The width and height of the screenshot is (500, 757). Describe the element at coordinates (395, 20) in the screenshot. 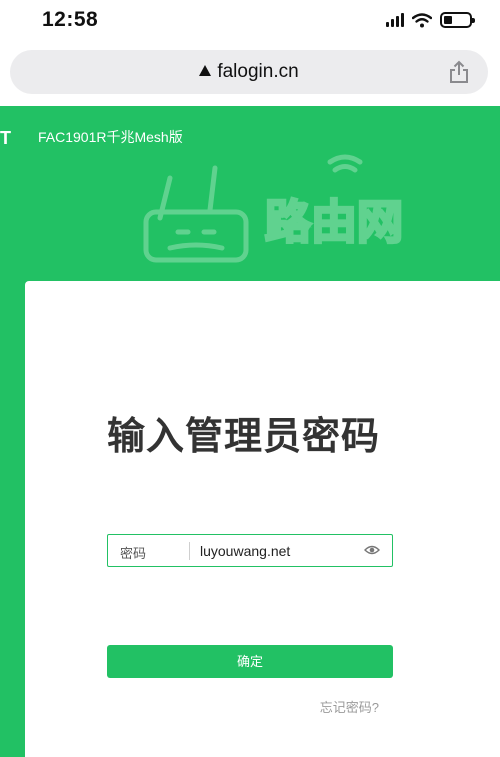

I see `cellular-signal-icon` at that location.